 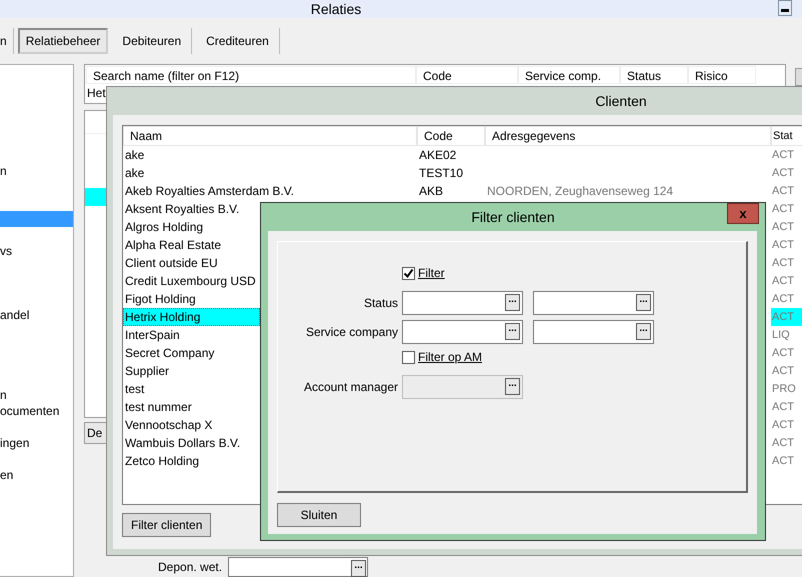 What do you see at coordinates (96, 93) in the screenshot?
I see `search-field: Het` at bounding box center [96, 93].